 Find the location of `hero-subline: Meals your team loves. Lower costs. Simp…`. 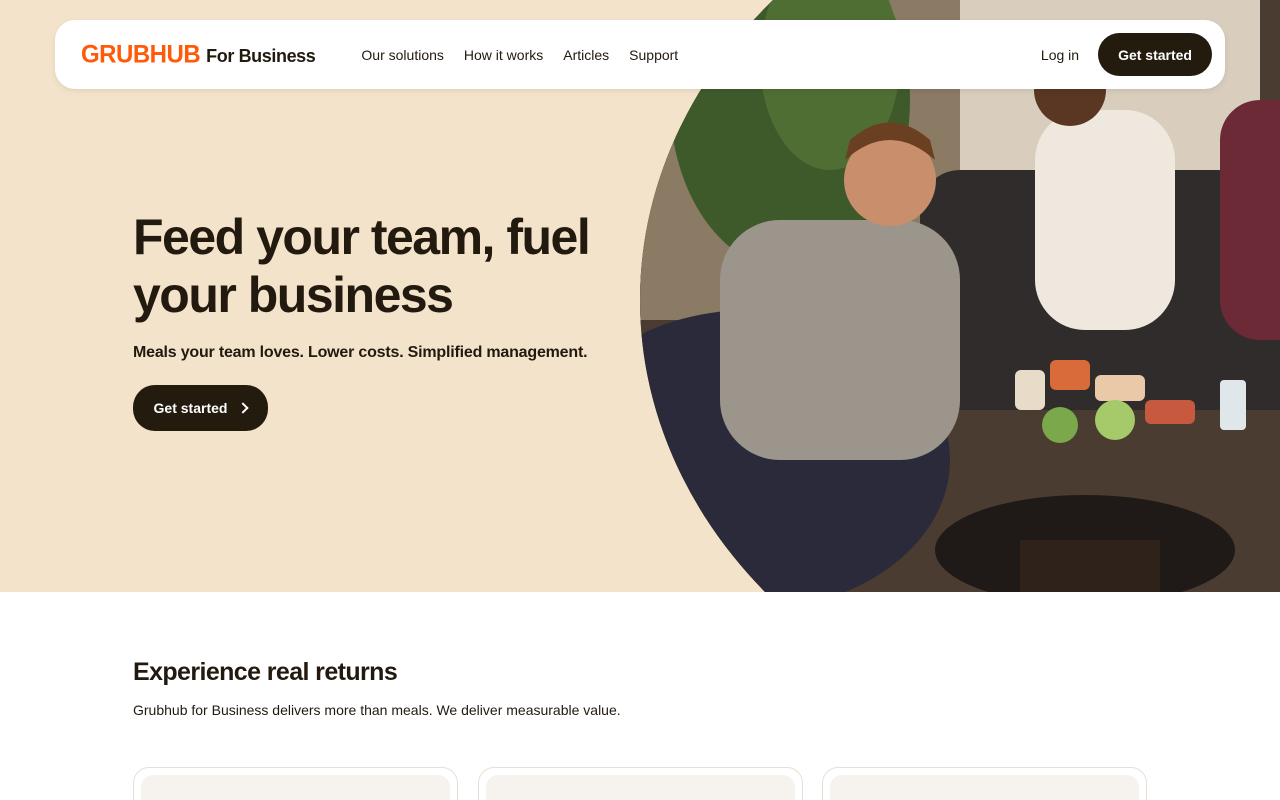

hero-subline: Meals your team loves. Lower costs. Simp… is located at coordinates (360, 352).